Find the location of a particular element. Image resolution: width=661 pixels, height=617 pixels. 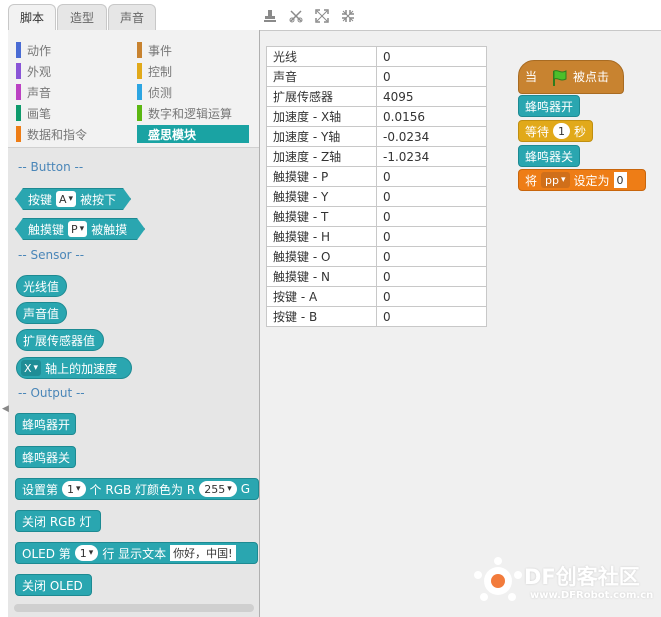

sensor-name-cell: 触摸键 - P is located at coordinates (321, 176).